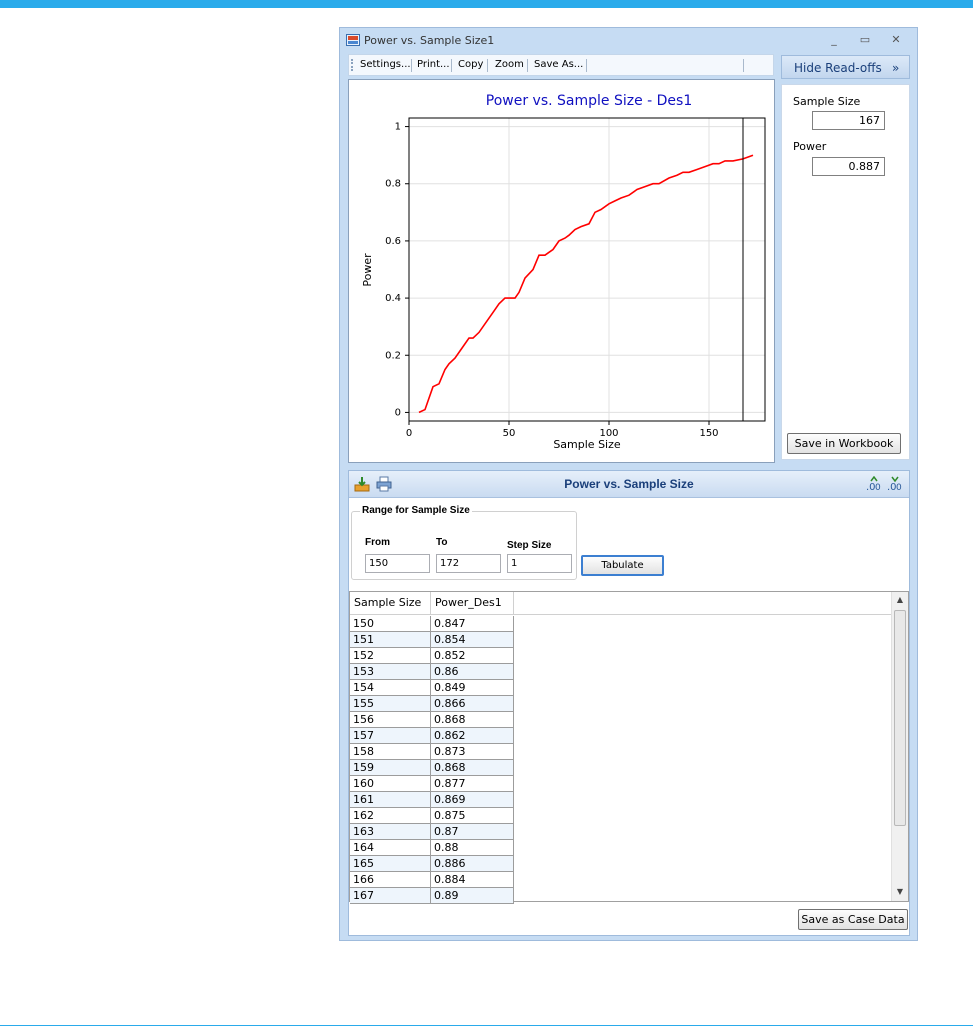 The image size is (973, 1029). What do you see at coordinates (895, 484) in the screenshot?
I see `decrease-decimals-icon: .0 0` at bounding box center [895, 484].